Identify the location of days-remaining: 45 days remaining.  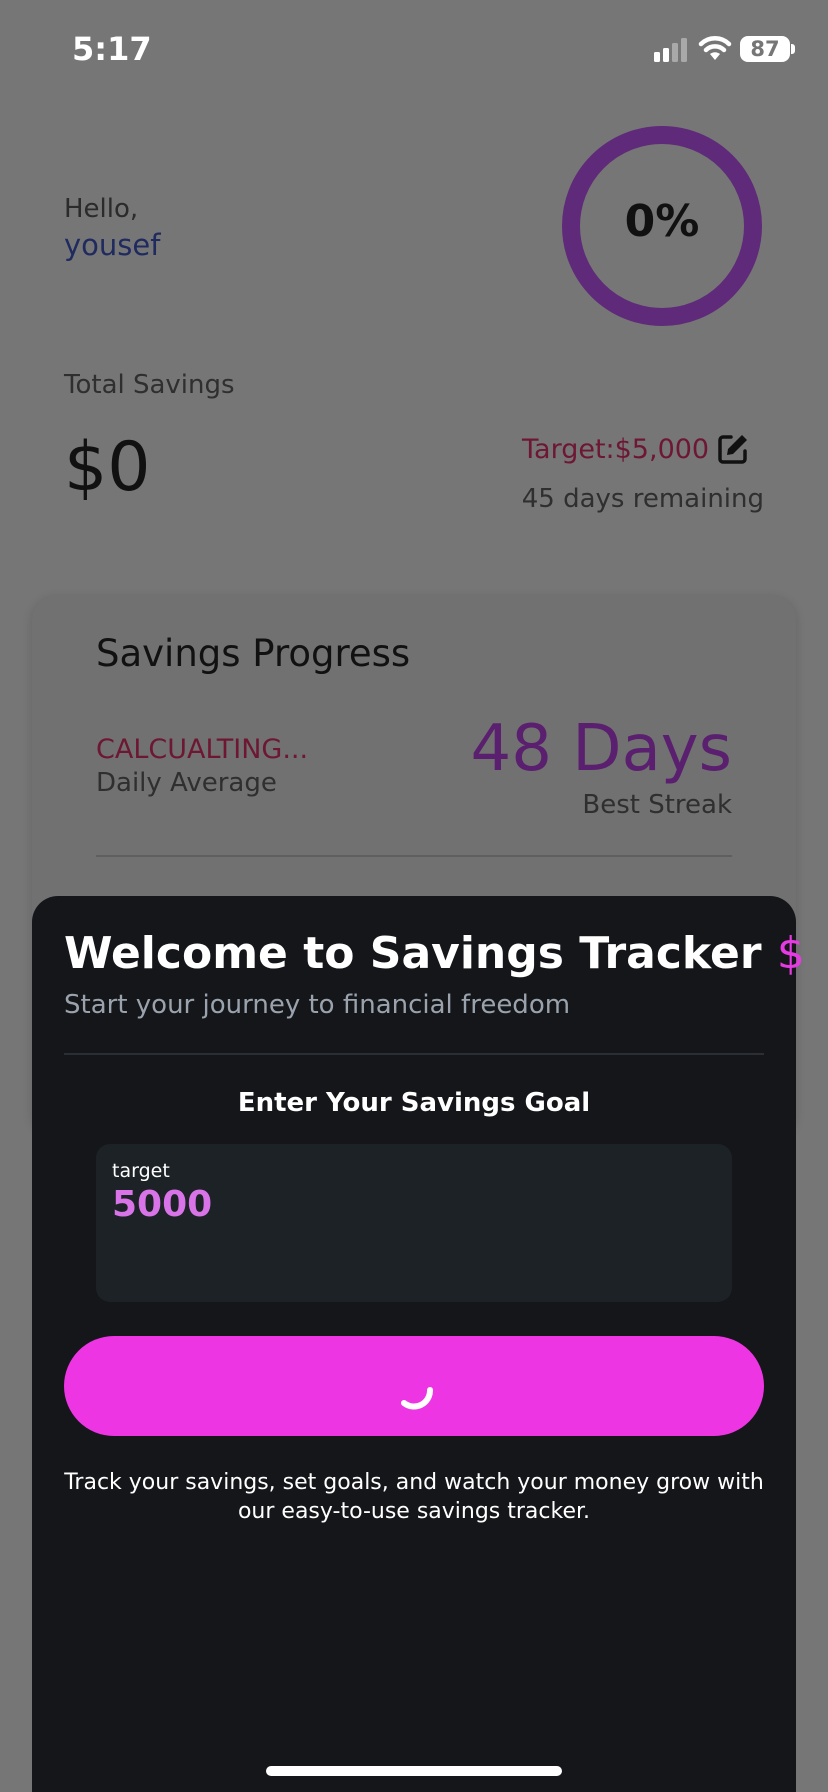
(642, 499).